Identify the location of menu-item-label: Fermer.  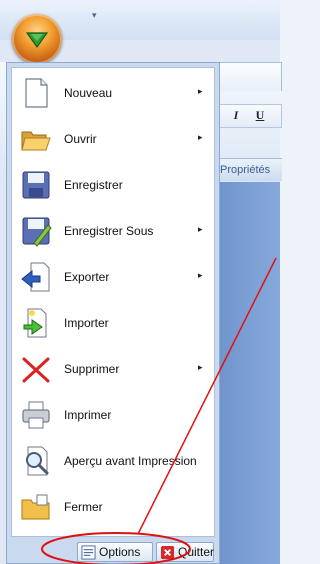
(83, 507).